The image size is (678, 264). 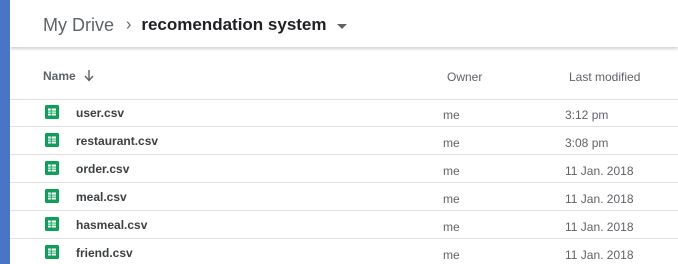 I want to click on column-header-owner: Owner, so click(x=464, y=77).